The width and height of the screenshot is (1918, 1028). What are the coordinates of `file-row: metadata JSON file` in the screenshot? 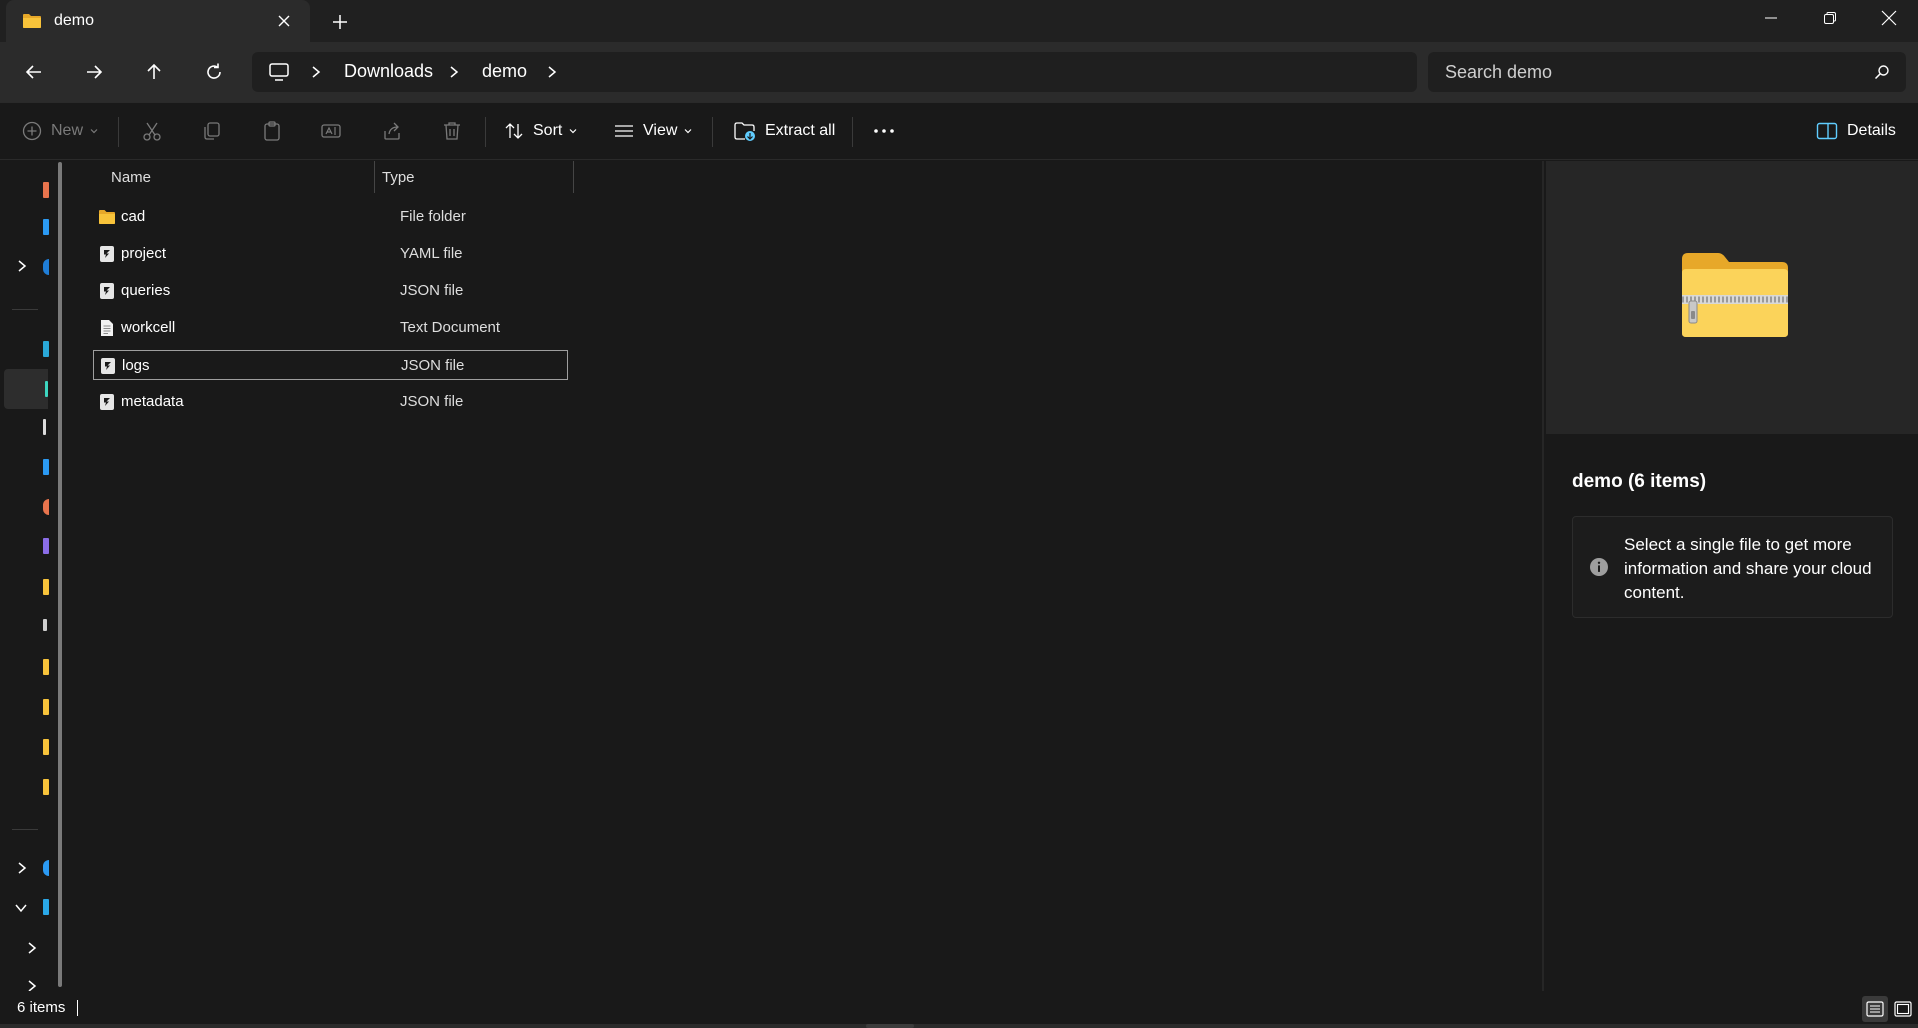 It's located at (330, 402).